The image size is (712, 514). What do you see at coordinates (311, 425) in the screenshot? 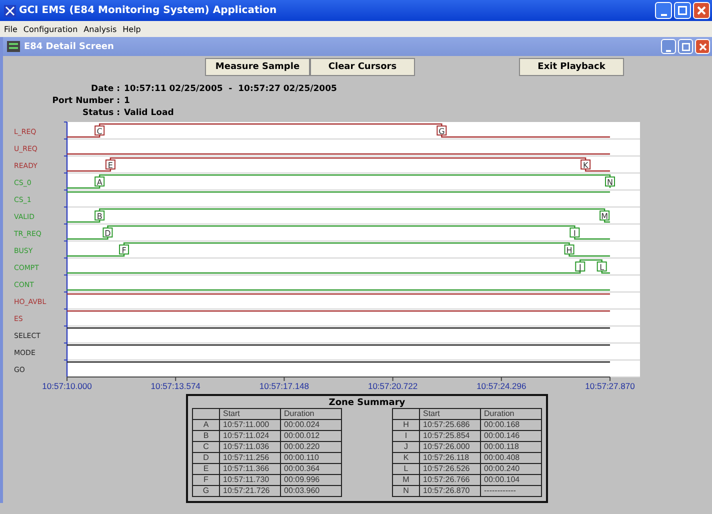
I see `table-cell: 00:00.024` at bounding box center [311, 425].